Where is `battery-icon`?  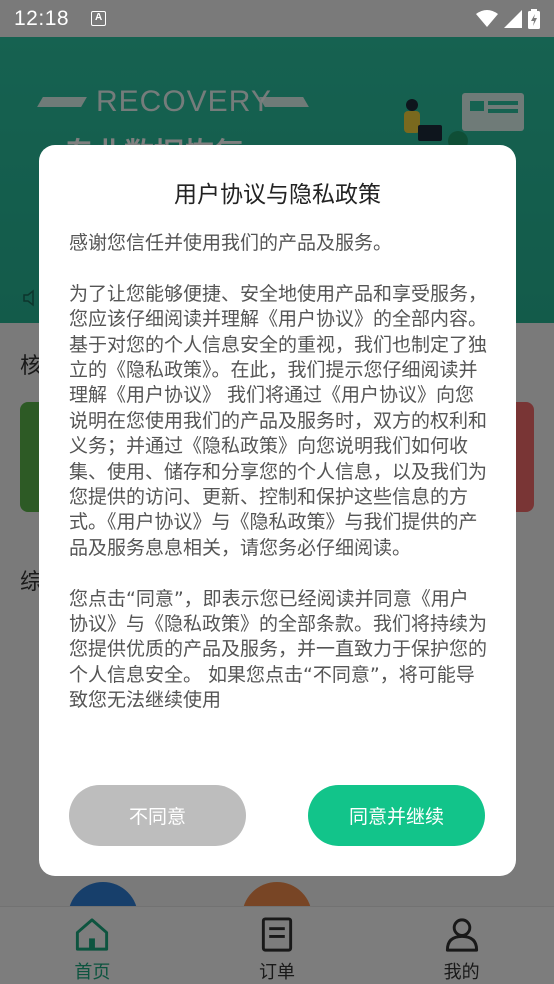 battery-icon is located at coordinates (534, 18).